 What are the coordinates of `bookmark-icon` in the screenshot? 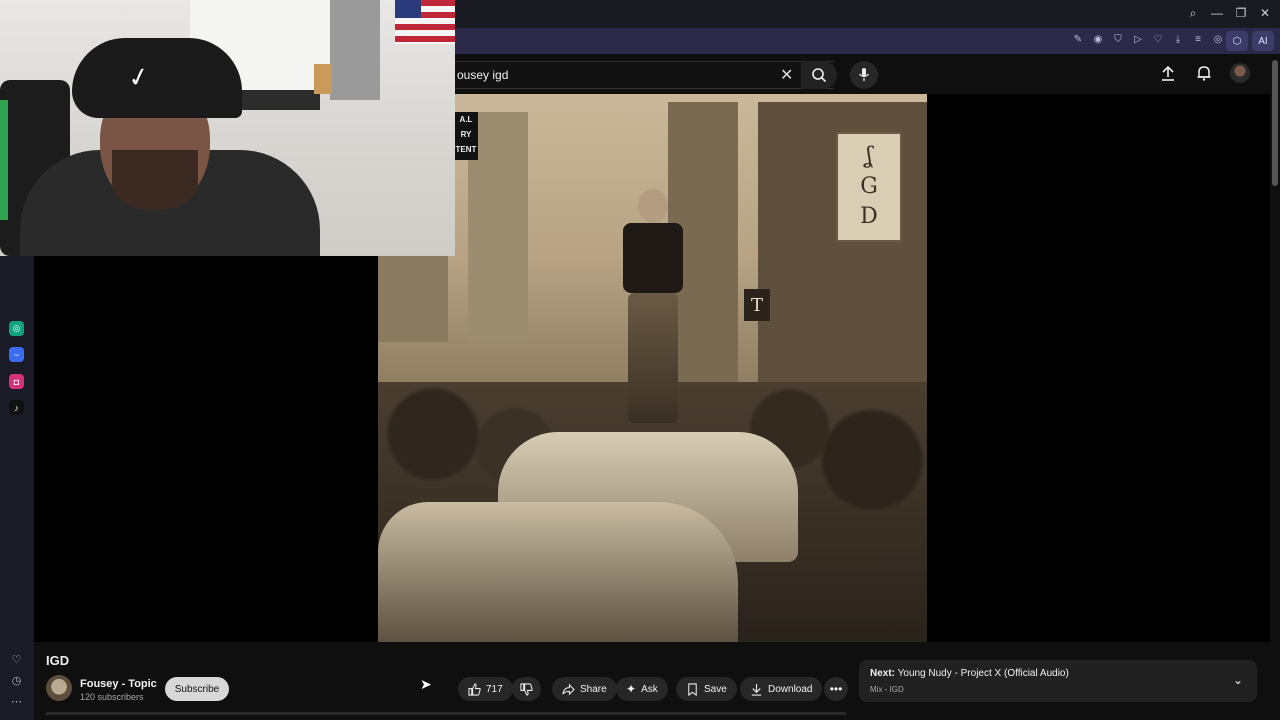 It's located at (692, 689).